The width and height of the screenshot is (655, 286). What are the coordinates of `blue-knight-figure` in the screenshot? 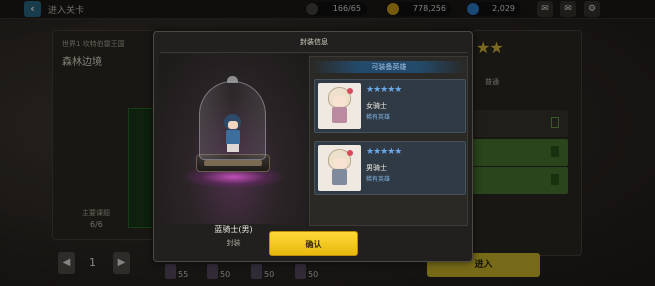 It's located at (233, 134).